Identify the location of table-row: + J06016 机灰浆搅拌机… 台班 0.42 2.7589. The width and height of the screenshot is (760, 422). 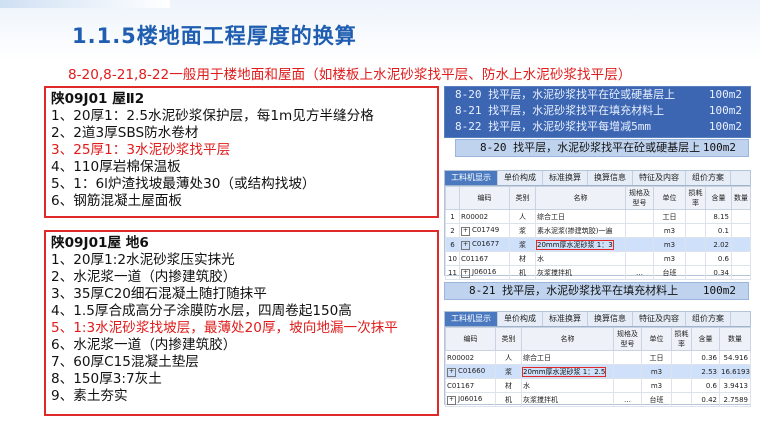
(598, 399).